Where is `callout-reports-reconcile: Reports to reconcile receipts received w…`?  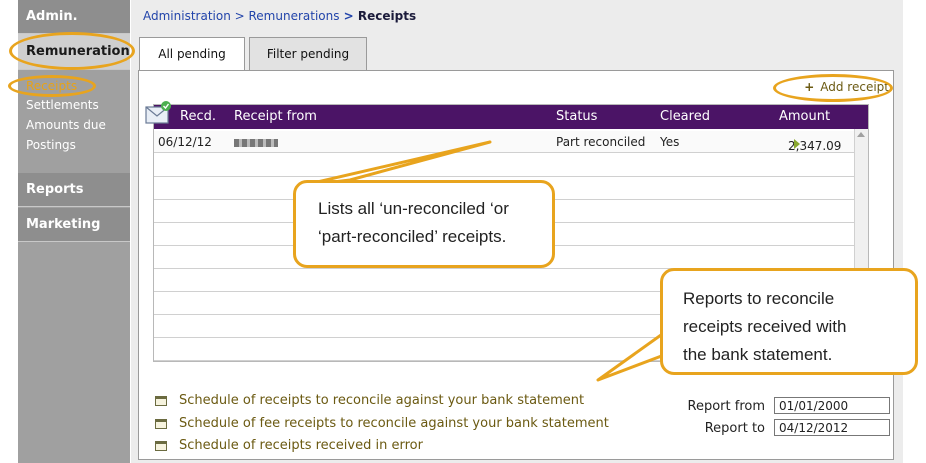
callout-reports-reconcile: Reports to reconcile receipts received w… is located at coordinates (789, 321).